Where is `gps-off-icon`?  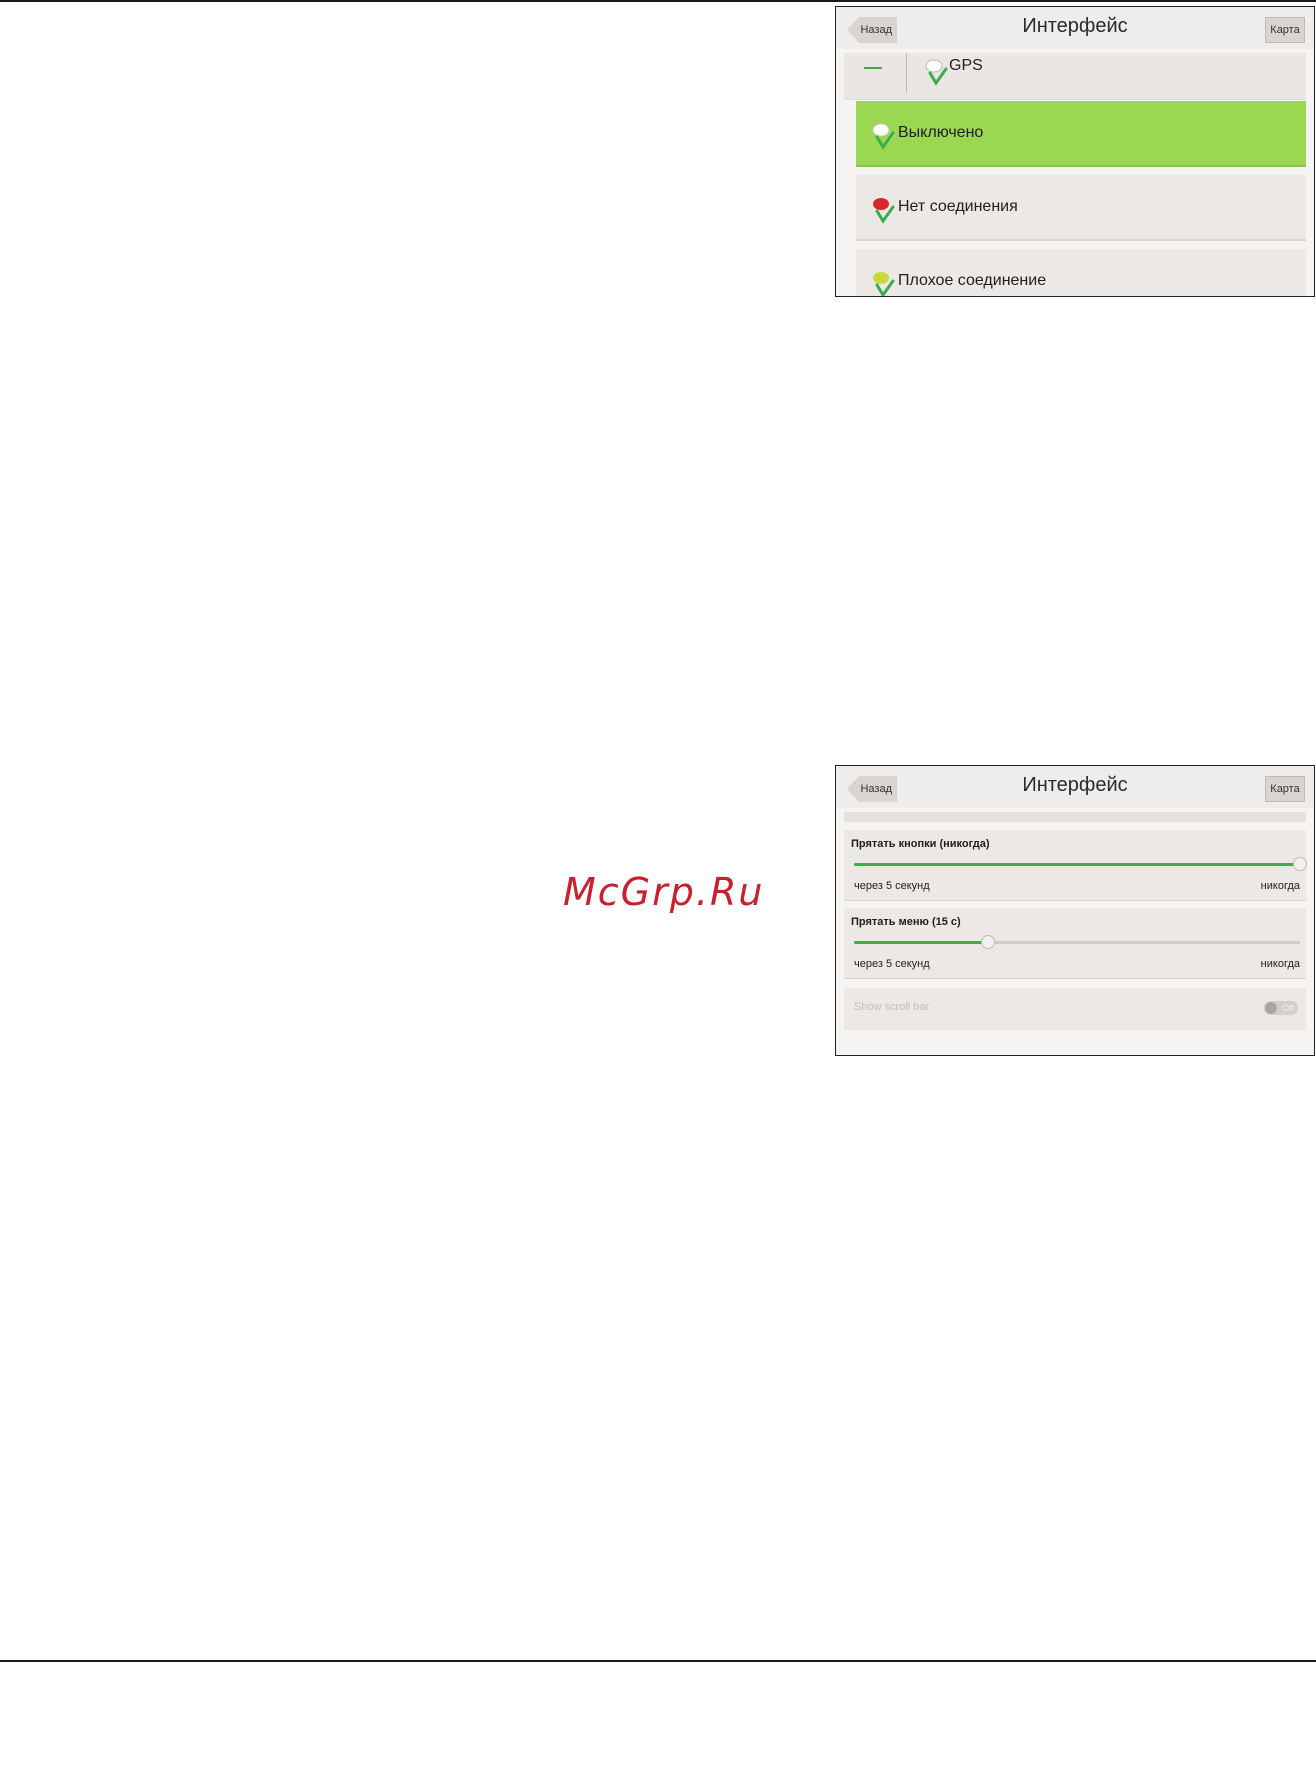 gps-off-icon is located at coordinates (883, 138).